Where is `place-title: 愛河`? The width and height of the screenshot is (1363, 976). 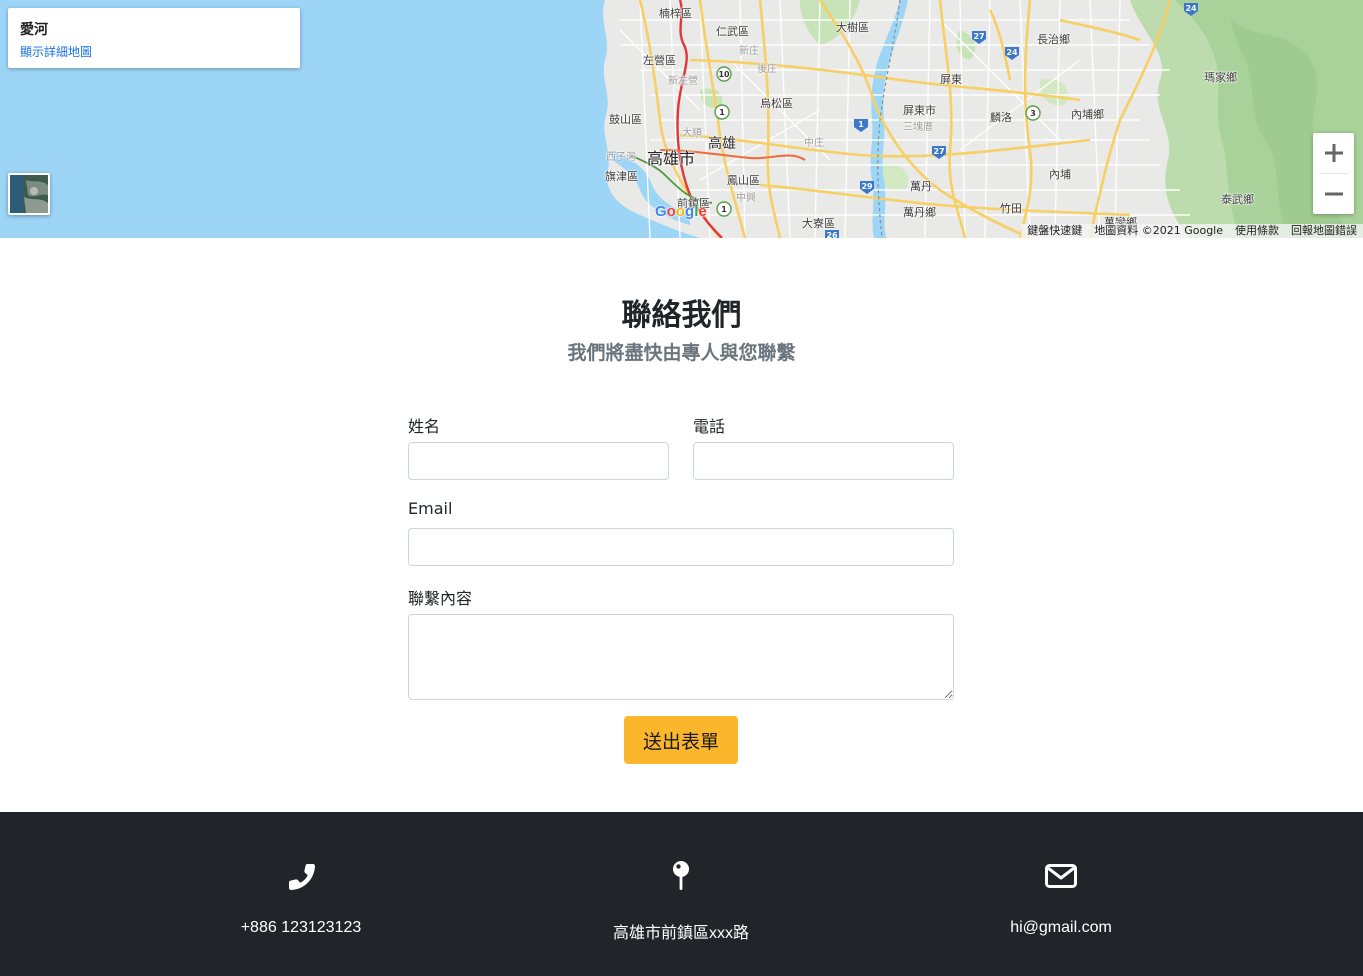 place-title: 愛河 is located at coordinates (34, 30).